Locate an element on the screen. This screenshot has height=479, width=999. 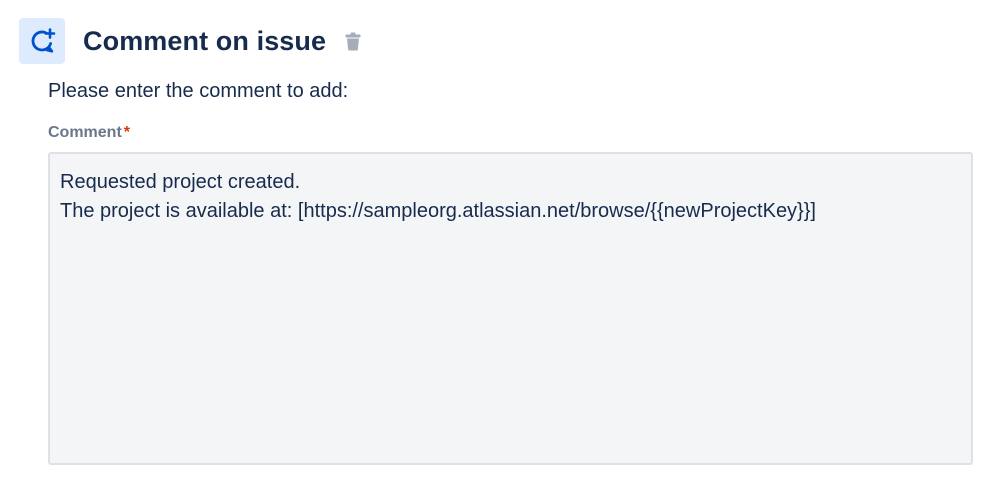
instructions-text: Please enter the comment to add: is located at coordinates (198, 91).